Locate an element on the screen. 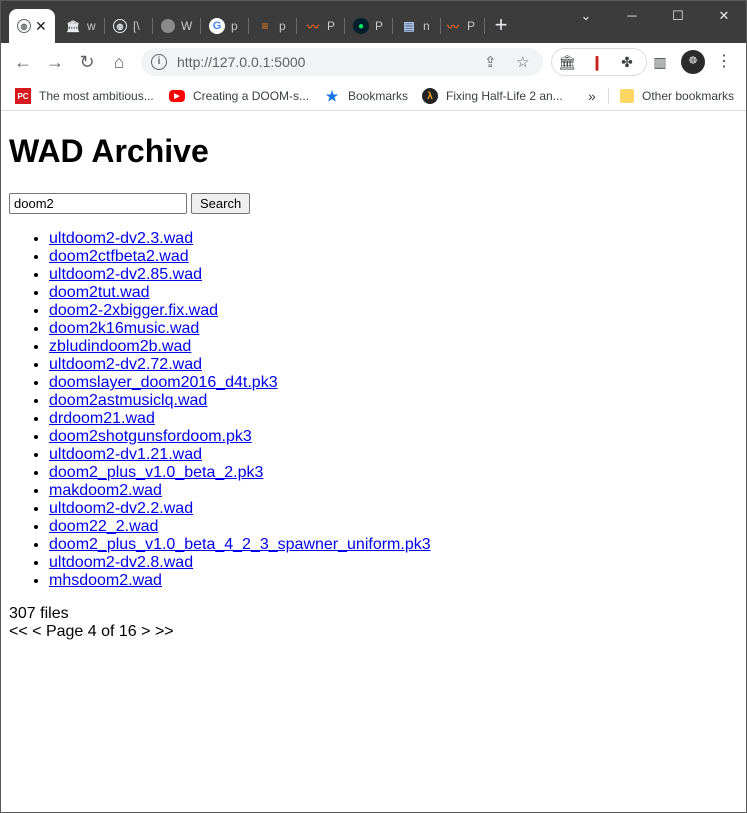 The height and width of the screenshot is (813, 747). search-button: Search is located at coordinates (221, 203).